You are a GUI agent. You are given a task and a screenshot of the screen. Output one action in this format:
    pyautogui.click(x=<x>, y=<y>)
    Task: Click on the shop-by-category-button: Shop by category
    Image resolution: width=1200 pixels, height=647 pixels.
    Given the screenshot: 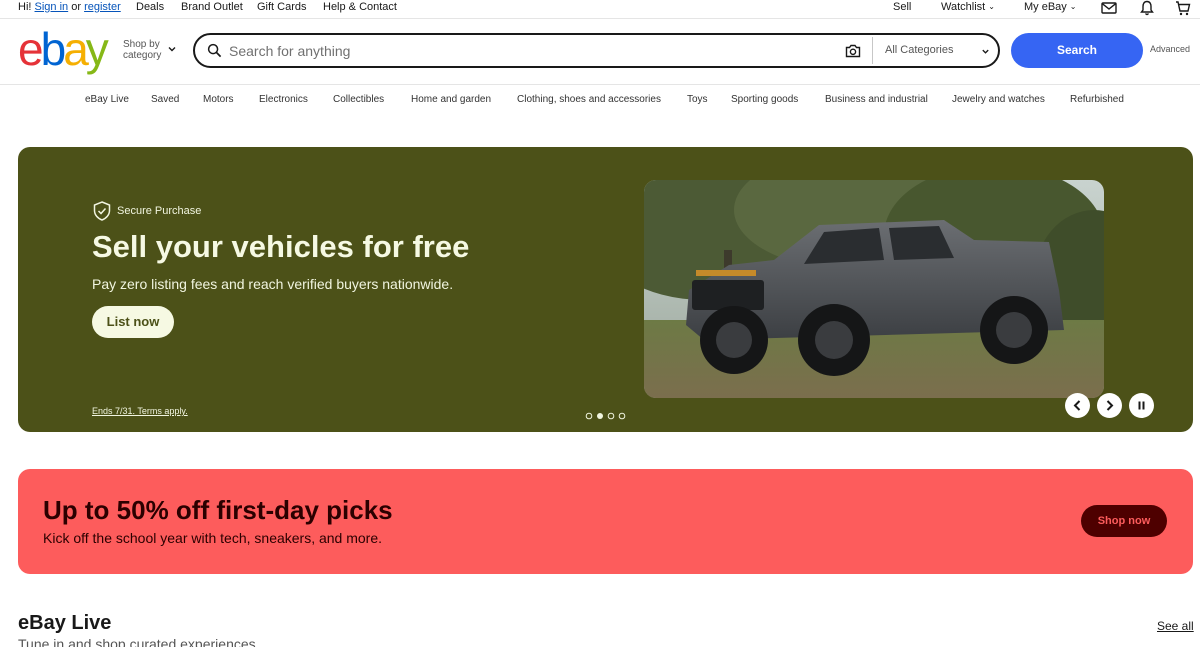 What is the action you would take?
    pyautogui.click(x=142, y=50)
    